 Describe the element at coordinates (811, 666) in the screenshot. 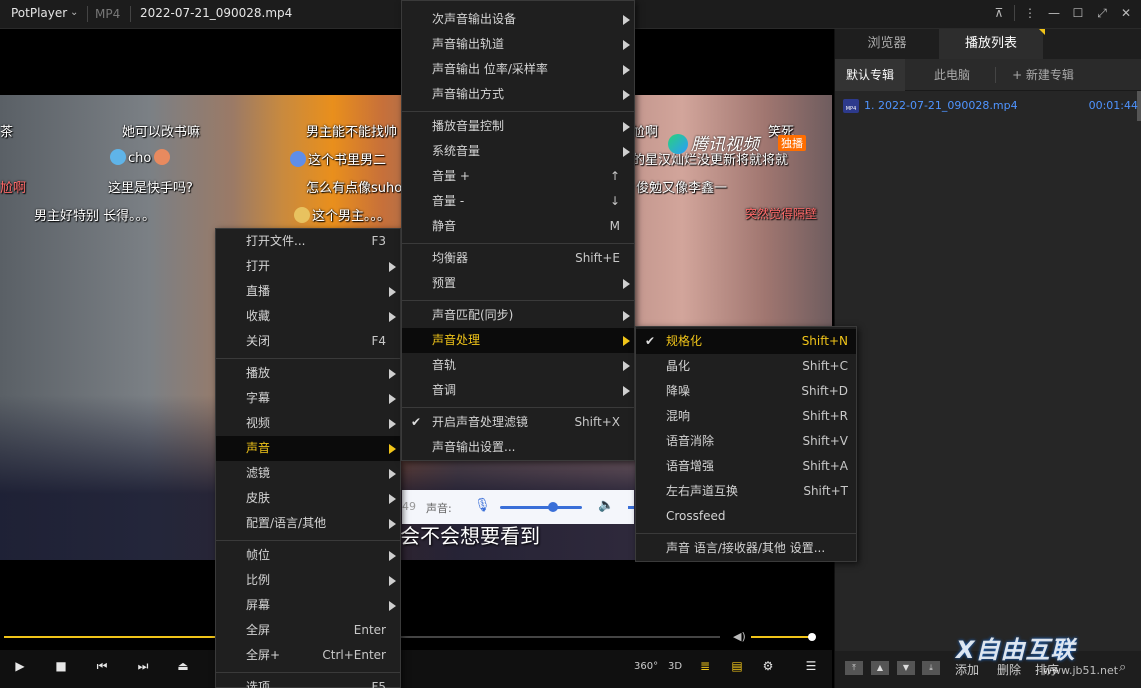

I see `menu-icon: ☰` at that location.